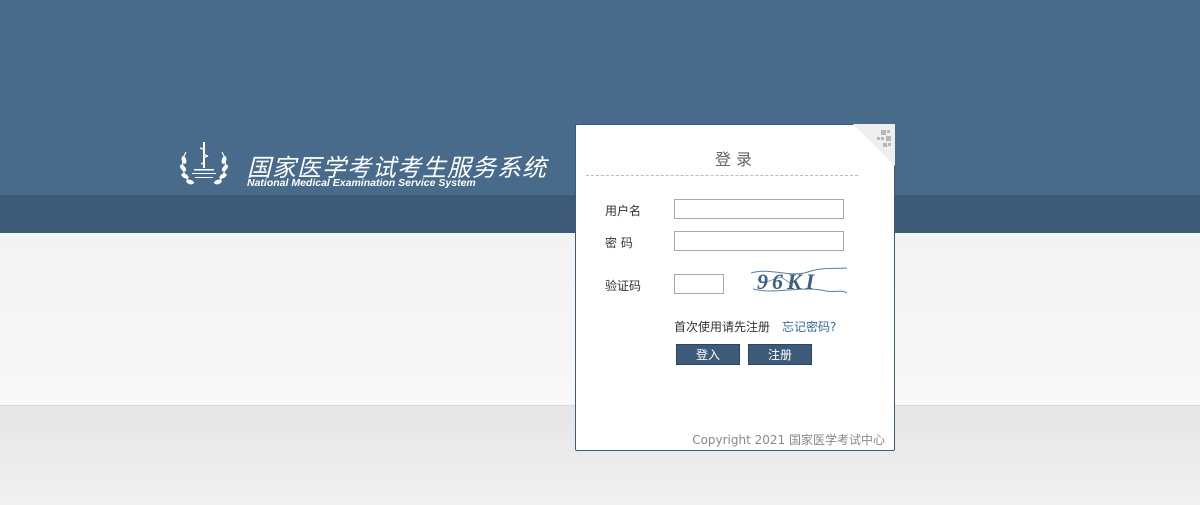 The image size is (1200, 505). I want to click on username-label: 用户名, so click(623, 211).